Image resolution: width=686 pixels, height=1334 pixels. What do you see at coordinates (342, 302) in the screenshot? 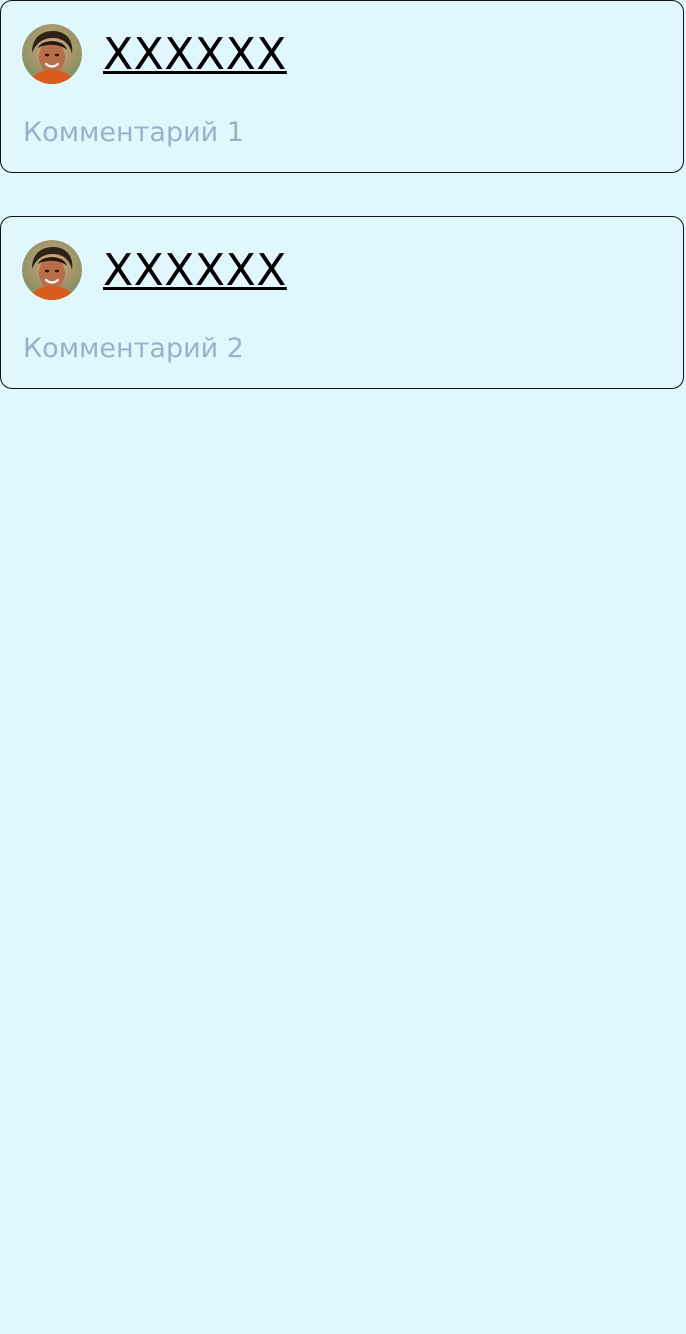
I see `comment-card: XXXXXX Комментарий 2` at bounding box center [342, 302].